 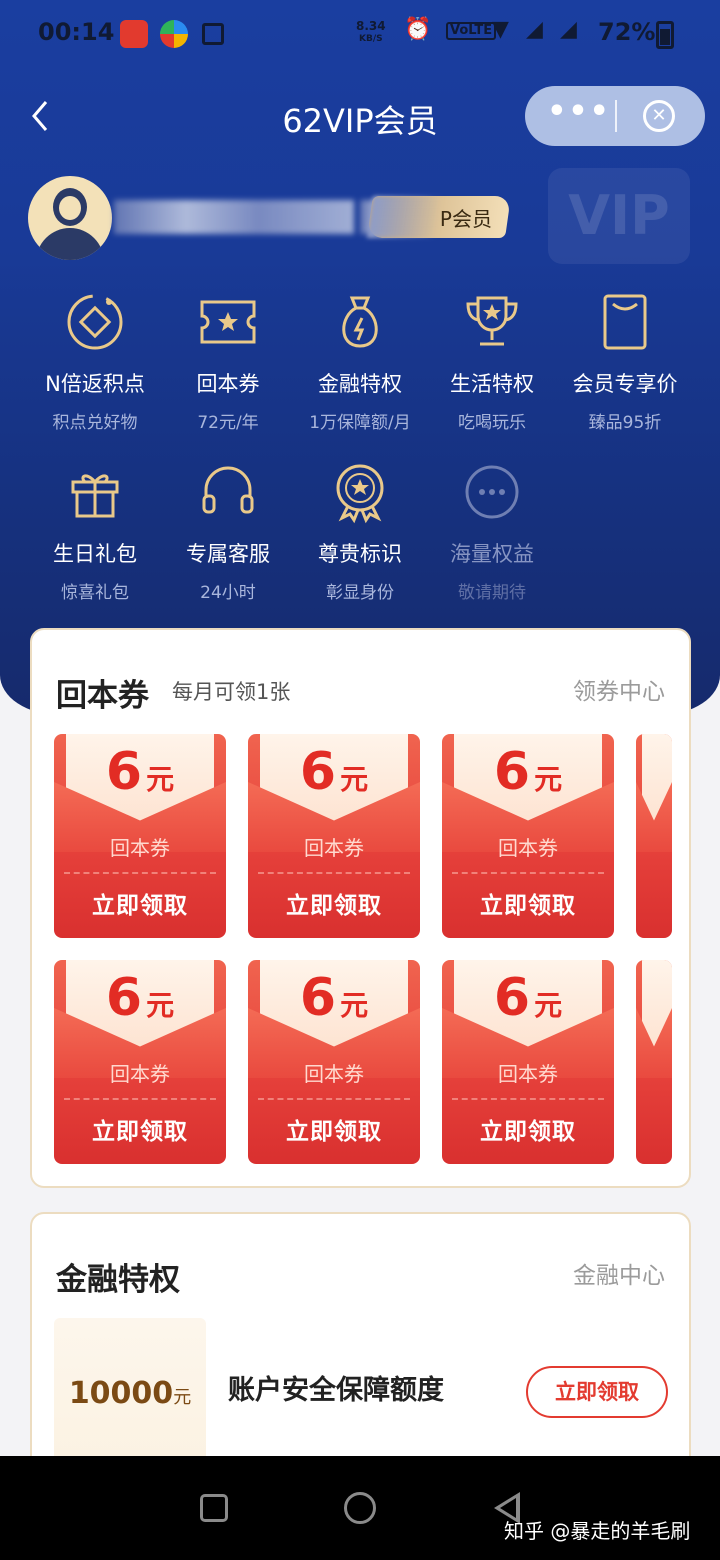 I want to click on trophy-icon, so click(x=492, y=322).